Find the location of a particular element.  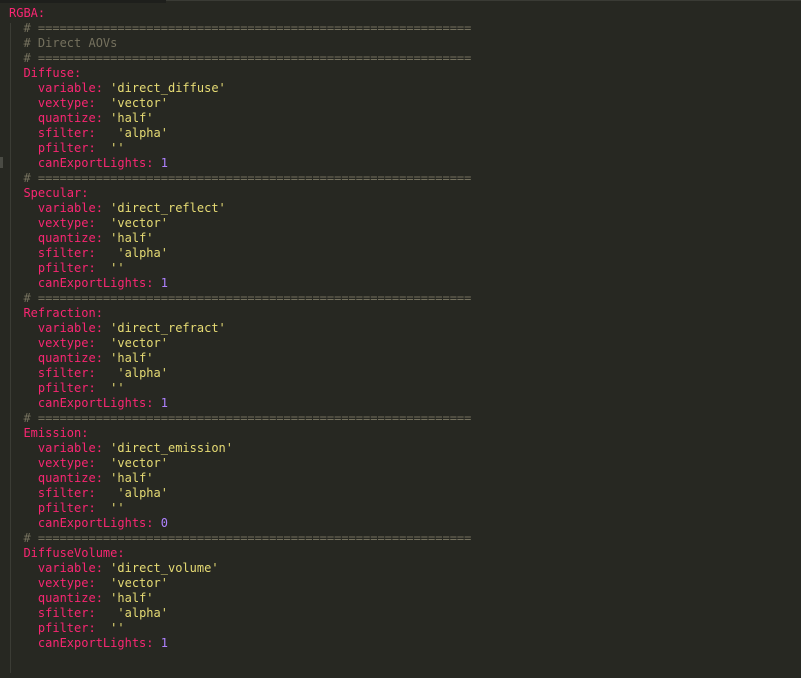

tab-bar-shadow is located at coordinates (83, 1).